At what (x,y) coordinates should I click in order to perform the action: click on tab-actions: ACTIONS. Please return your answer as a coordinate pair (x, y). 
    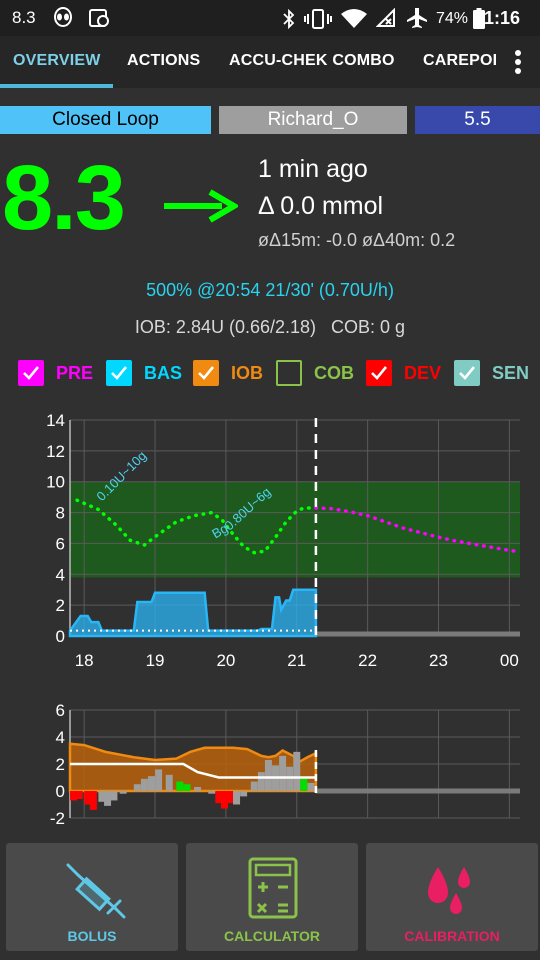
    Looking at the image, I should click on (163, 61).